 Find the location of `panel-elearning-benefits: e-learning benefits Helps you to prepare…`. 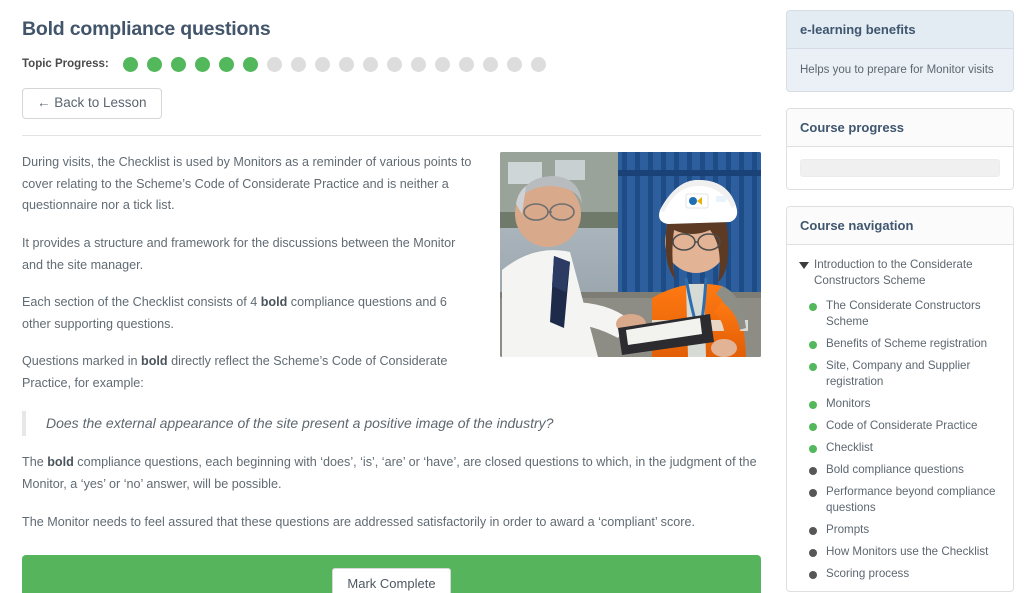

panel-elearning-benefits: e-learning benefits Helps you to prepare… is located at coordinates (900, 51).